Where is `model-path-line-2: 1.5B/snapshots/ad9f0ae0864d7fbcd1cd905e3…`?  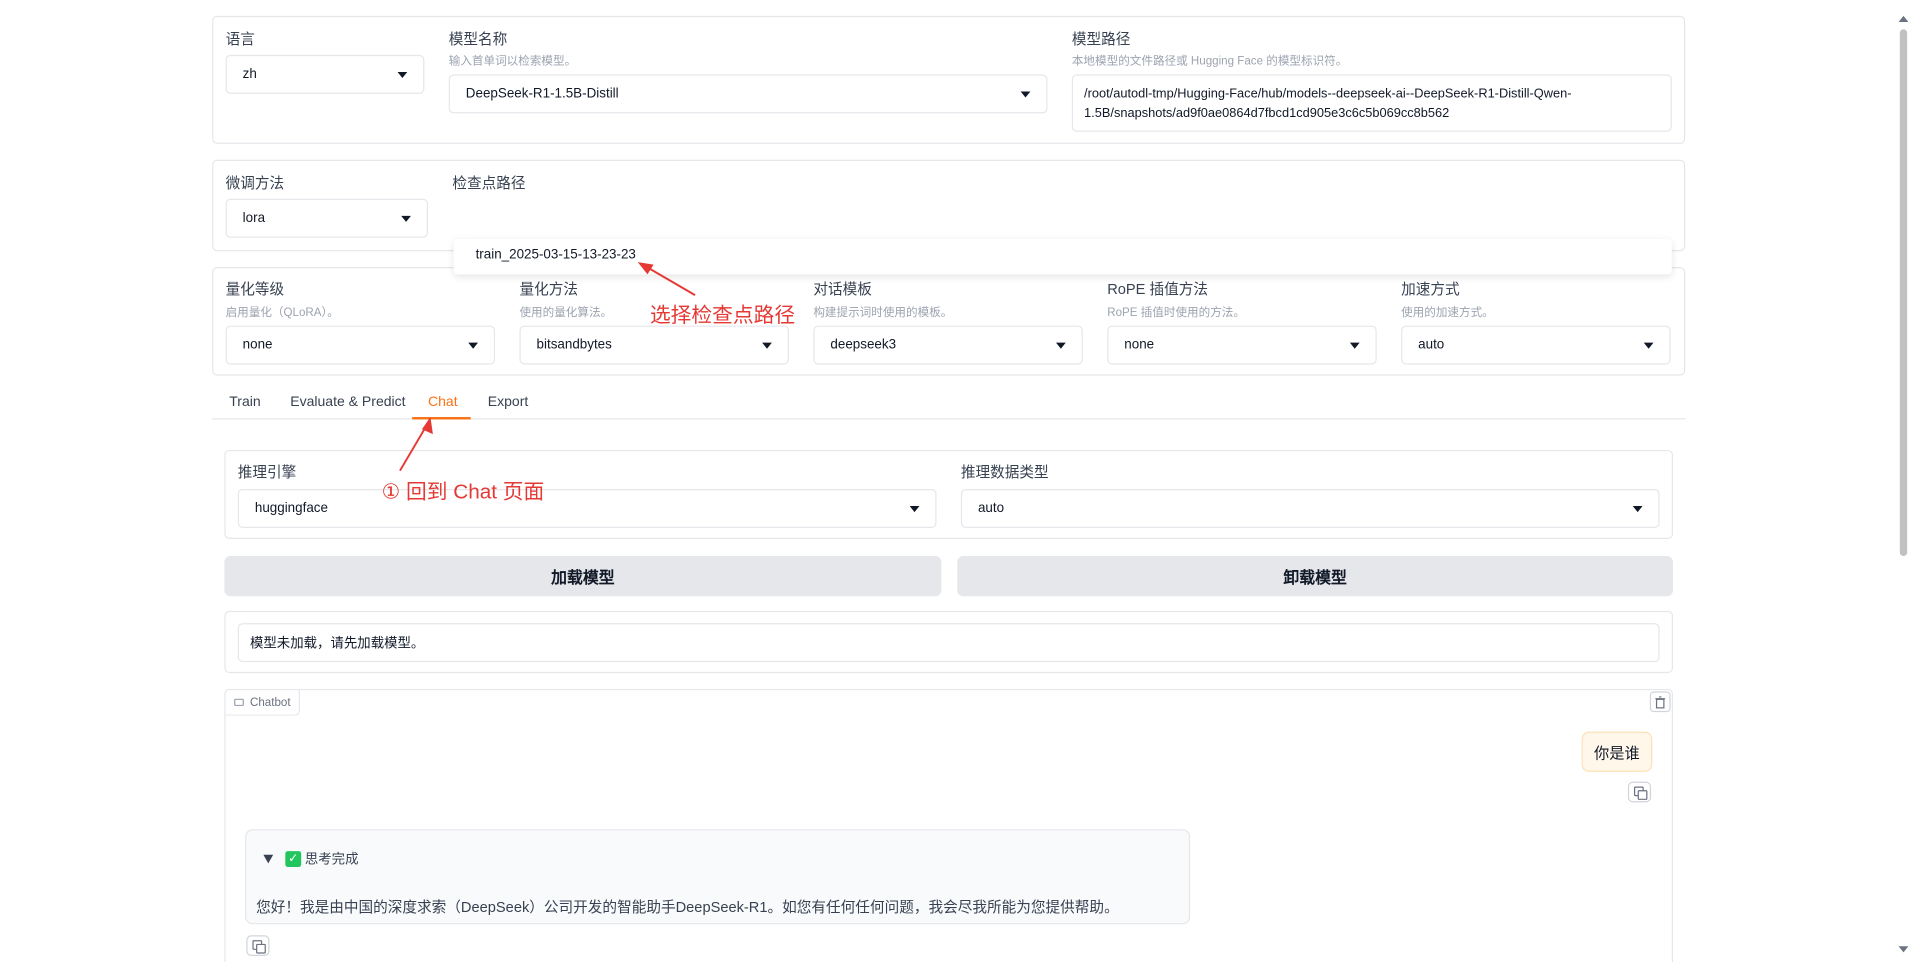
model-path-line-2: 1.5B/snapshots/ad9f0ae0864d7fbcd1cd905e3… is located at coordinates (1267, 113).